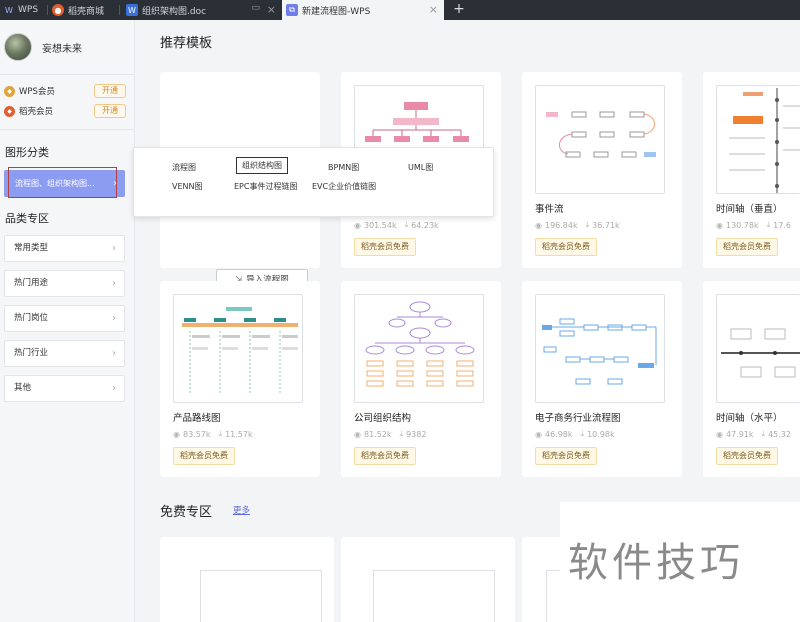 This screenshot has height=622, width=800. Describe the element at coordinates (31, 353) in the screenshot. I see `sidebar-item-label: 热门行业` at that location.